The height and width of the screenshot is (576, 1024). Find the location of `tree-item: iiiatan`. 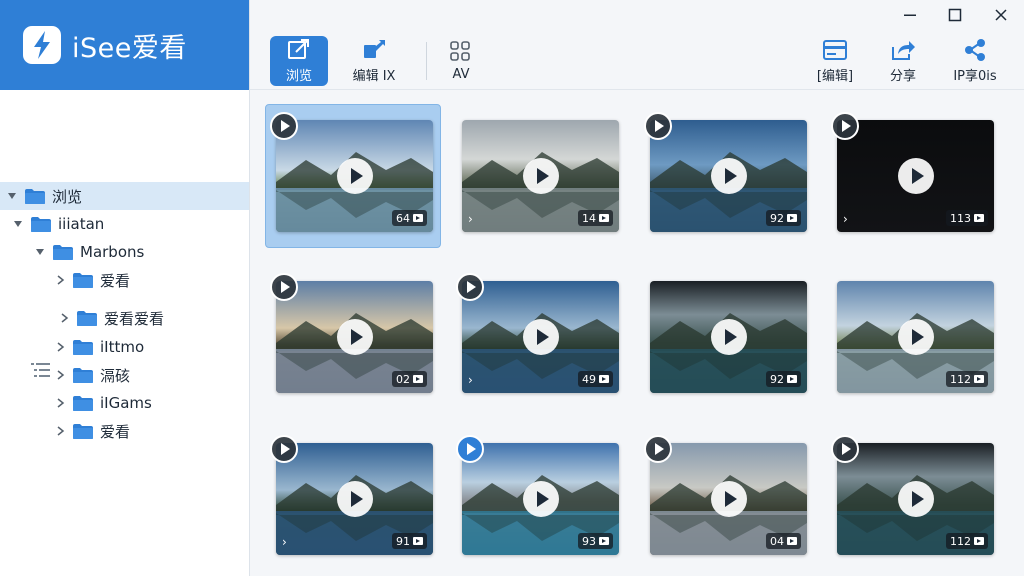

tree-item: iiiatan is located at coordinates (124, 224).